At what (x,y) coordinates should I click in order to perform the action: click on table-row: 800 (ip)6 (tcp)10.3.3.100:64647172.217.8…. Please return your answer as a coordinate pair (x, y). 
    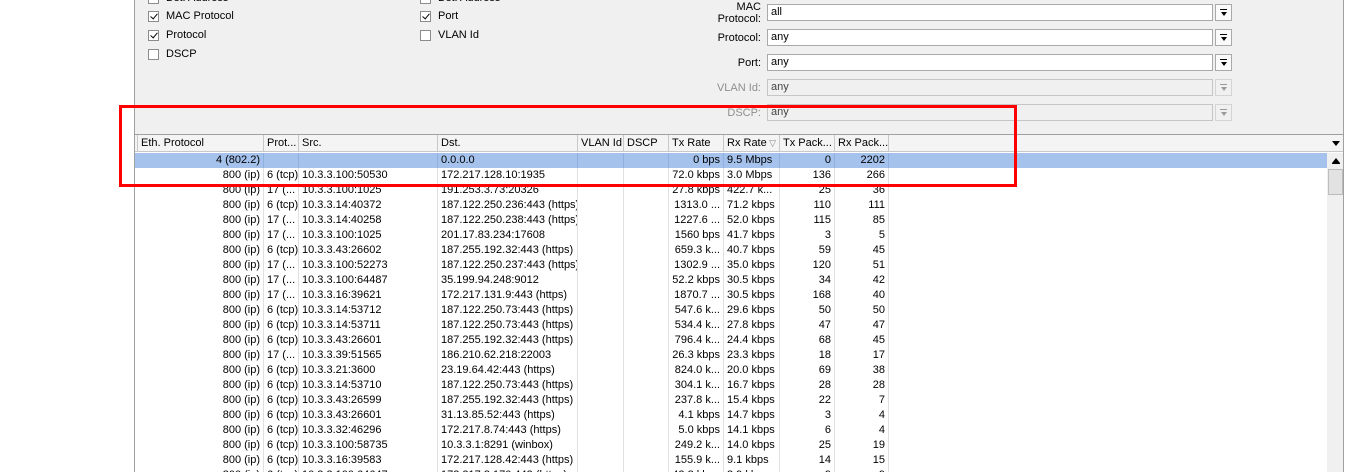
    Looking at the image, I should click on (731, 470).